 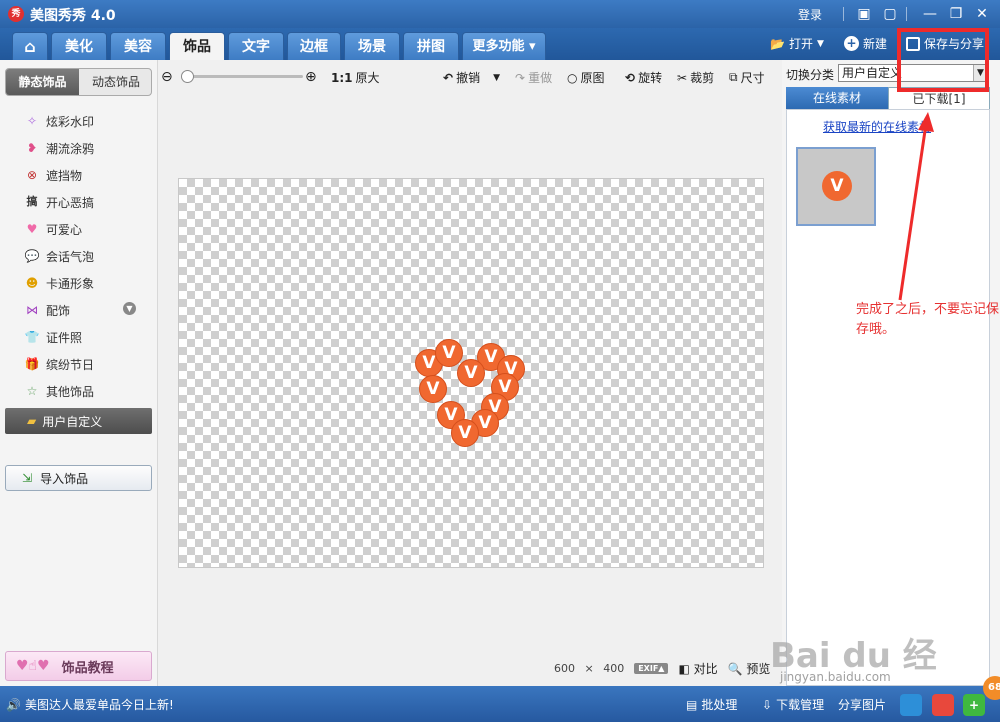 I want to click on rotate-label: 旋转, so click(x=650, y=78).